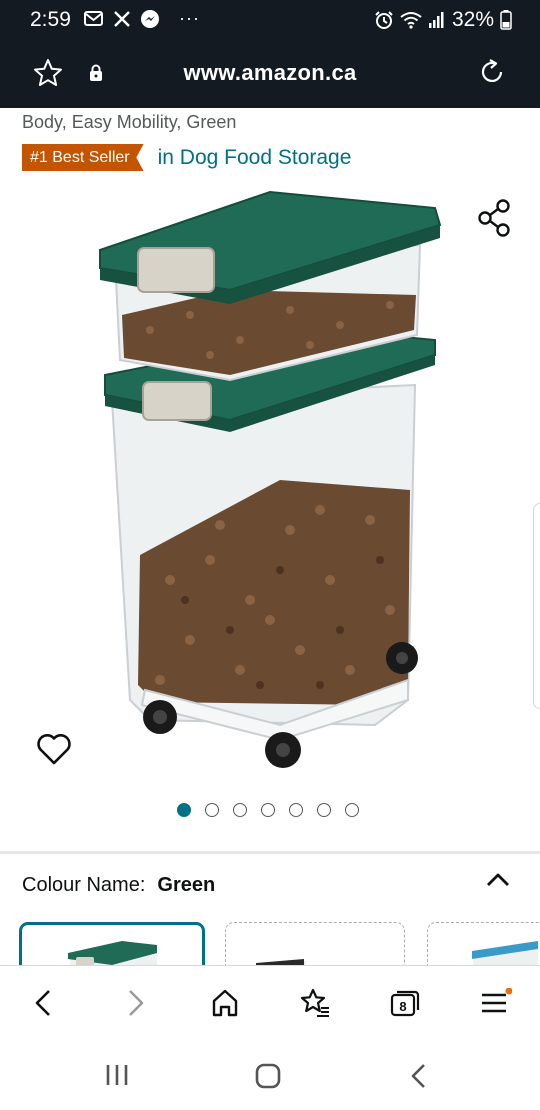  I want to click on tabs-count: 8, so click(403, 1006).